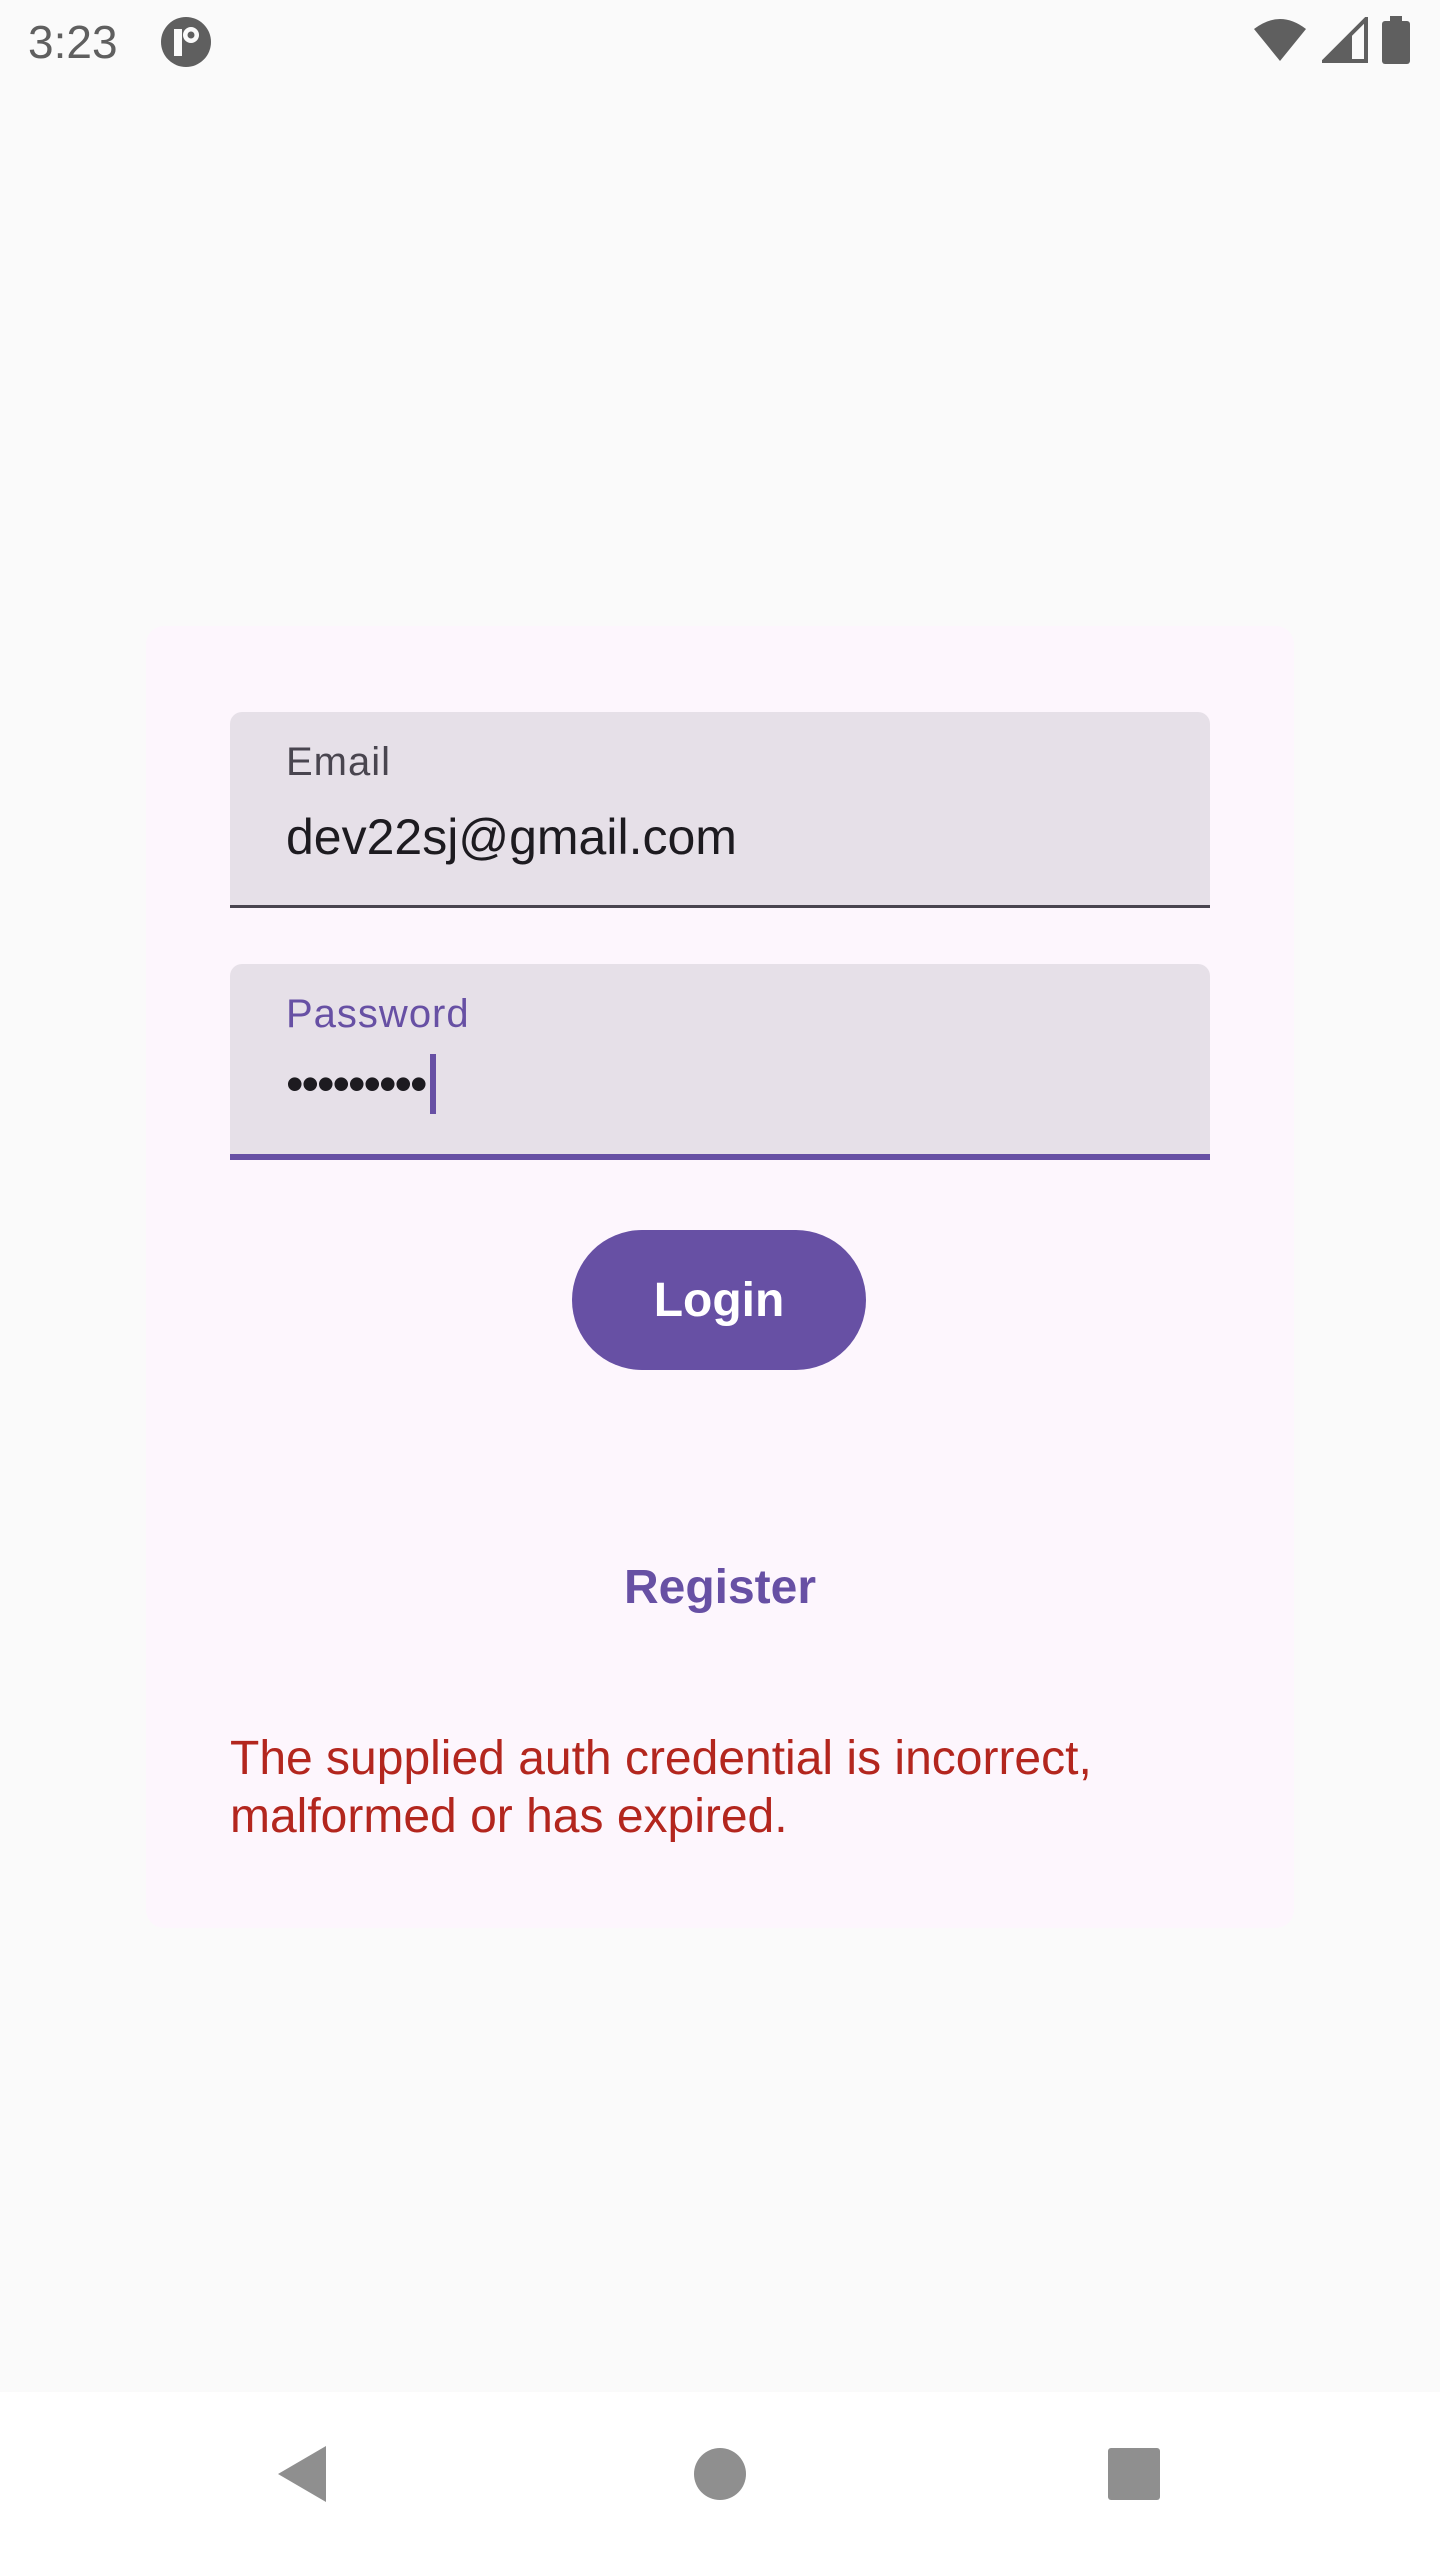 This screenshot has width=1440, height=2560. What do you see at coordinates (432, 1084) in the screenshot?
I see `text-cursor` at bounding box center [432, 1084].